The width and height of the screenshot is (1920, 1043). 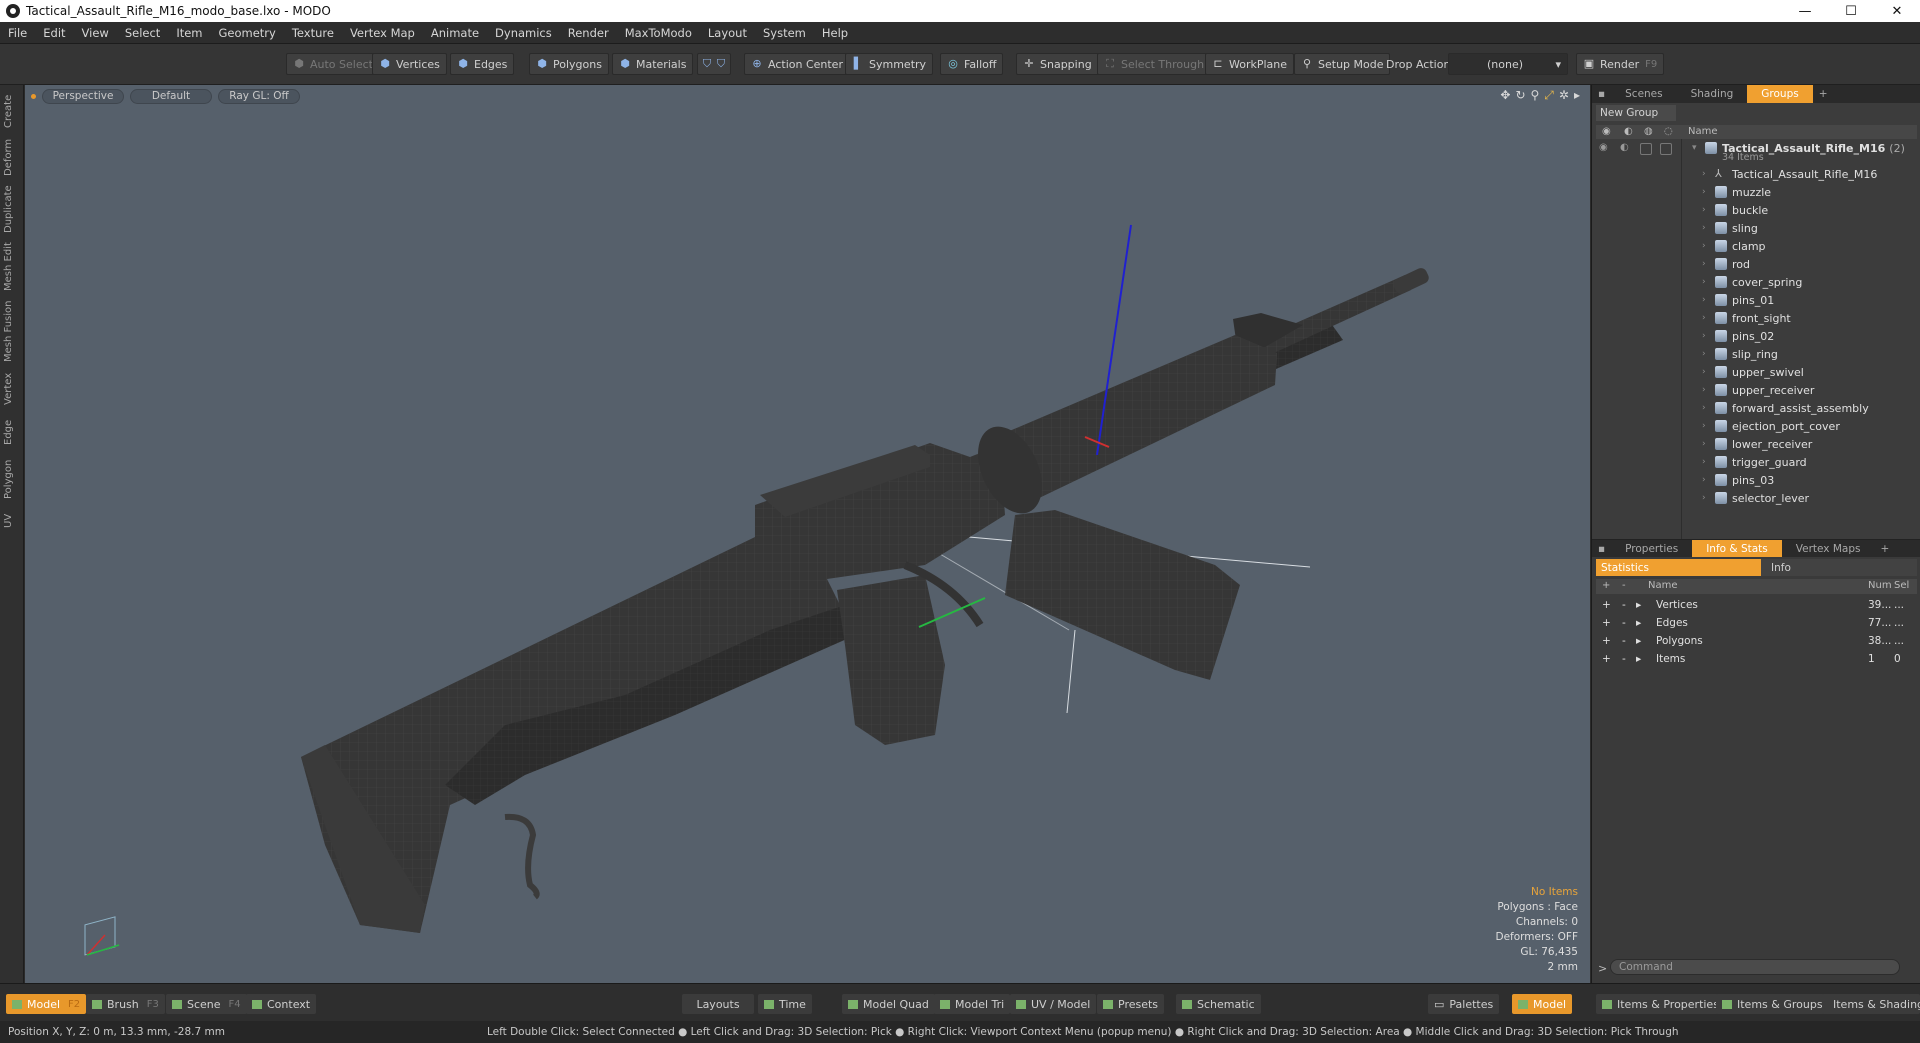 What do you see at coordinates (569, 64) in the screenshot?
I see `polygons-button: ⬢ Polygons` at bounding box center [569, 64].